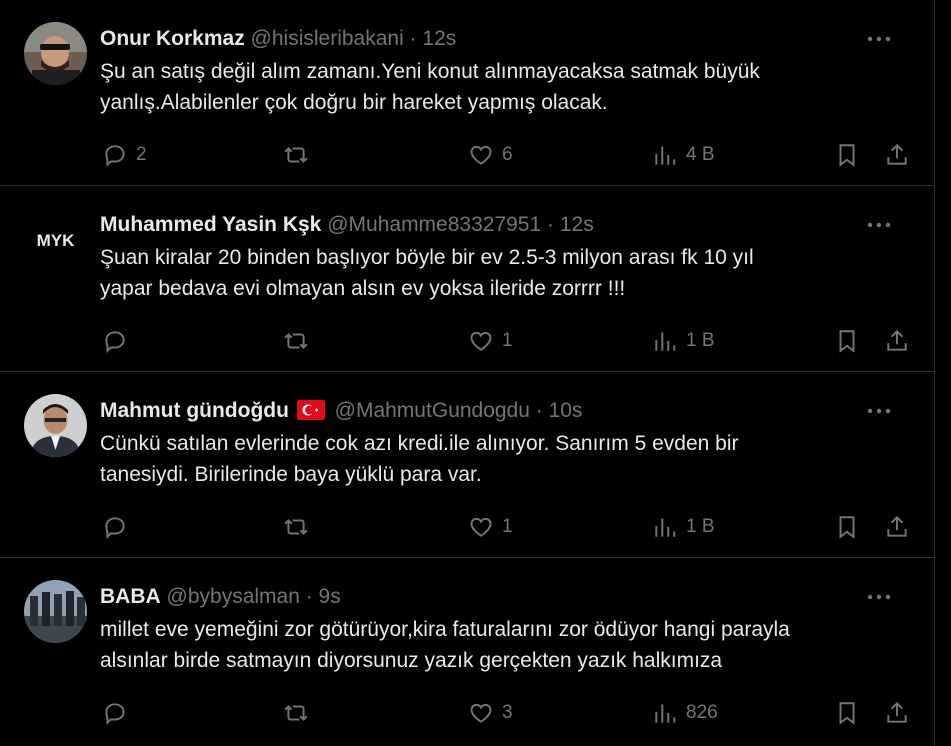 This screenshot has height=746, width=951. Describe the element at coordinates (233, 596) in the screenshot. I see `author-handle: @bybysalman` at that location.